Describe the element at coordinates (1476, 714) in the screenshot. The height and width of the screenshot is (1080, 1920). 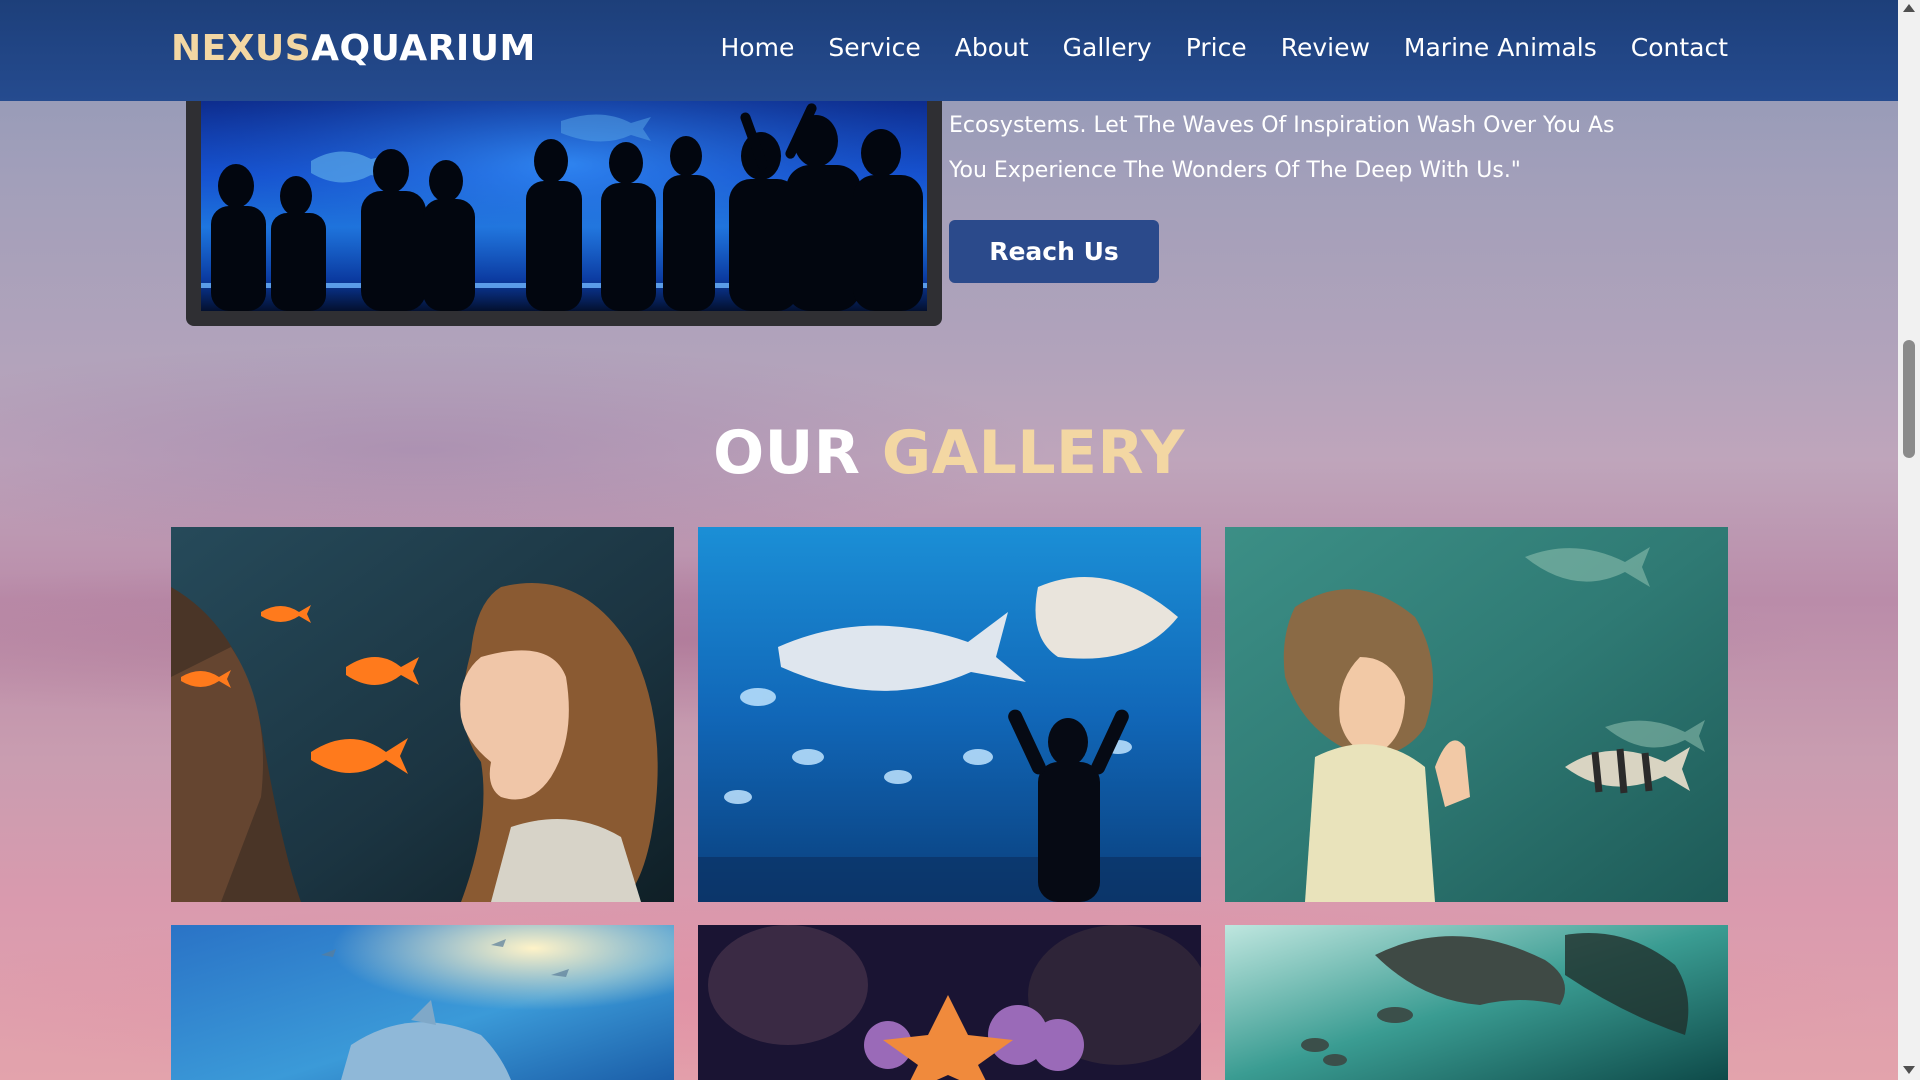
I see `gallery-image-girl-fish-tank` at that location.